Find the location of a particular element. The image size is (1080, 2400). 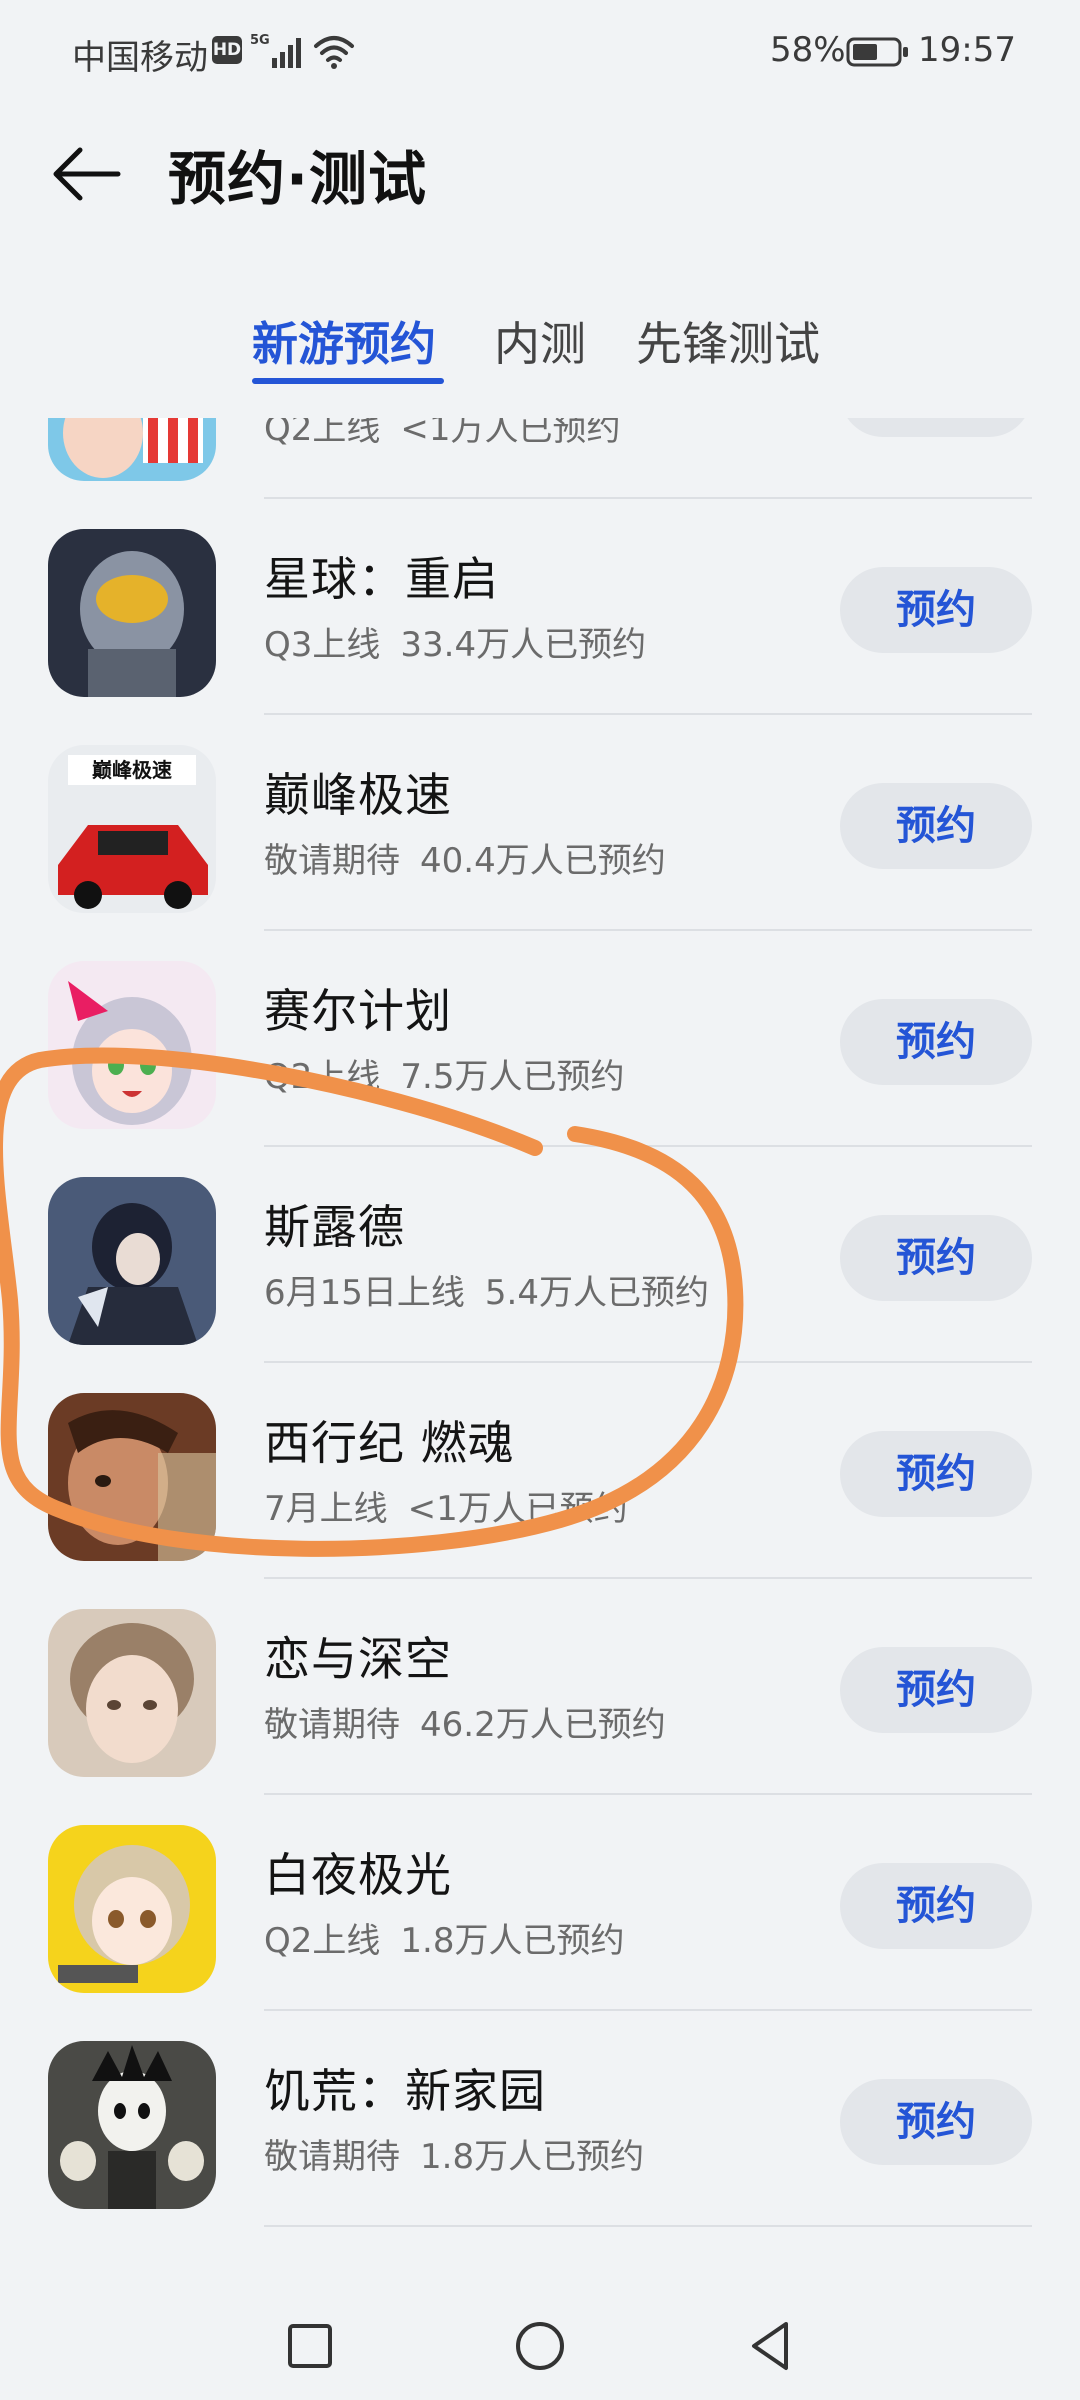

game-name: 星球：重启 is located at coordinates (381, 576).